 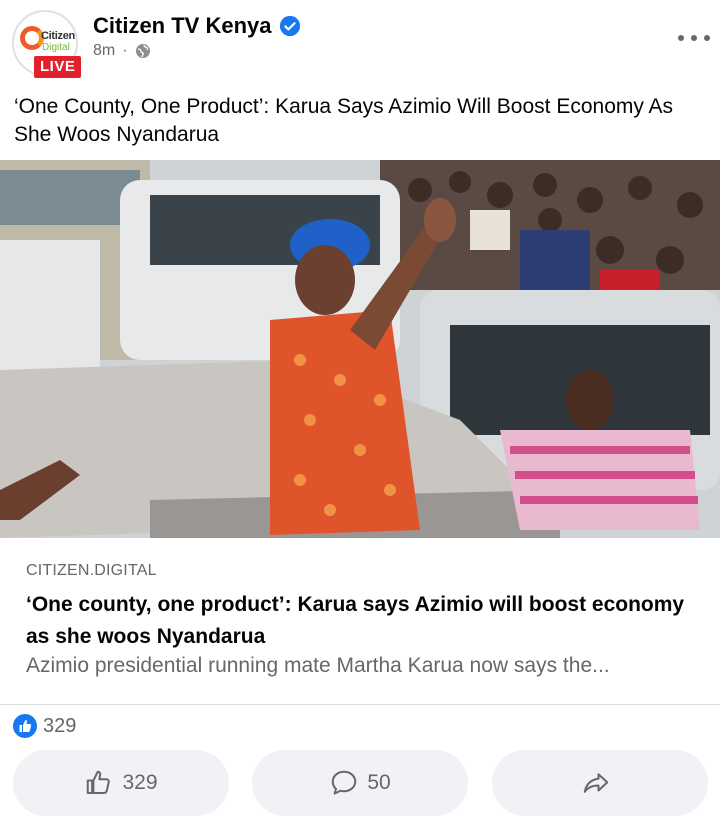 I want to click on live-badge: LIVE, so click(x=58, y=67).